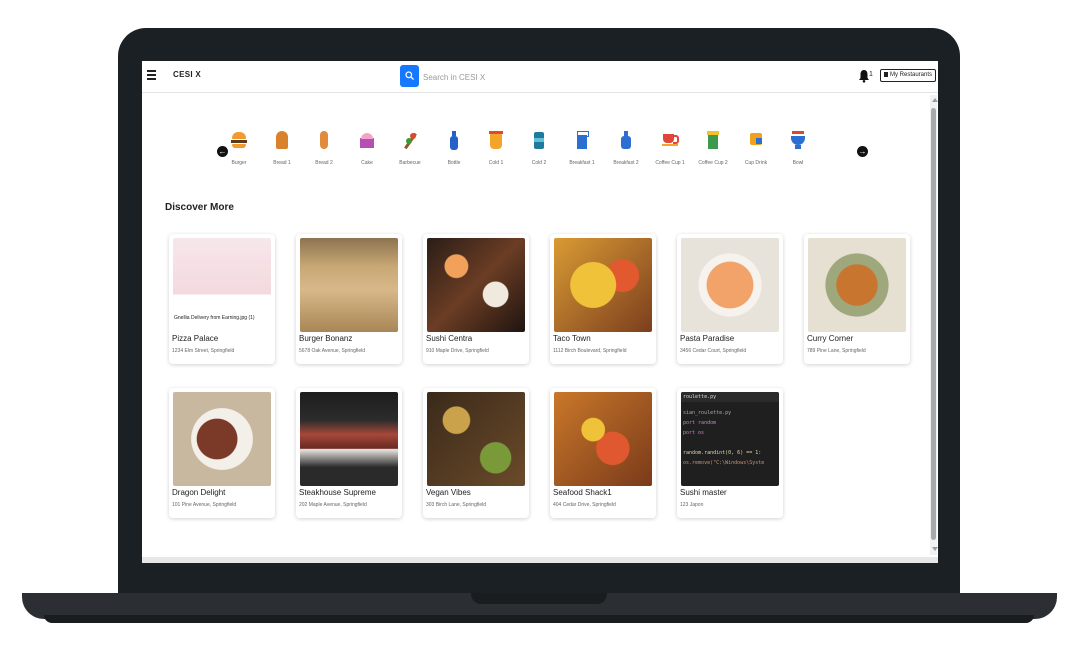 Image resolution: width=1080 pixels, height=663 pixels. Describe the element at coordinates (454, 163) in the screenshot. I see `category-label: Bottle` at that location.